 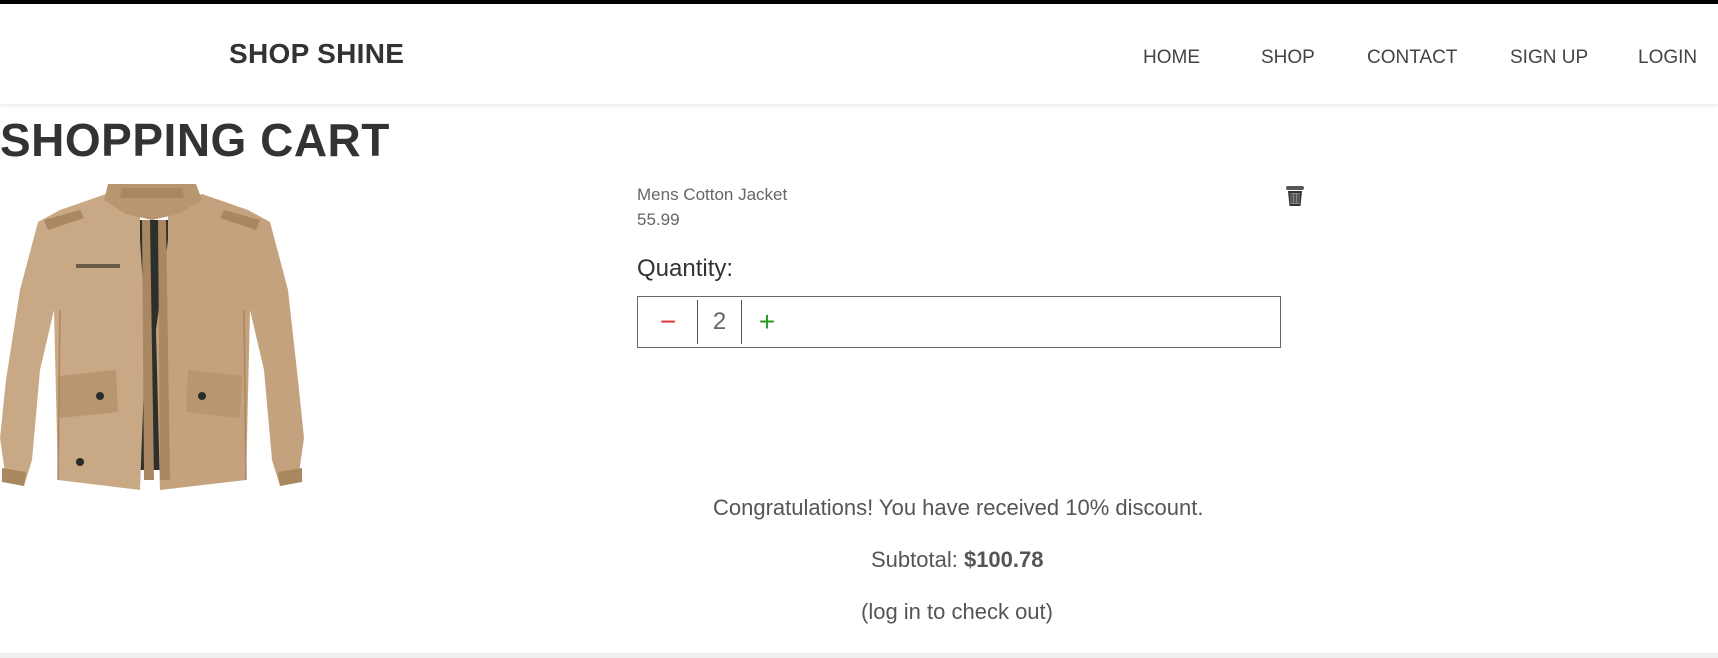 I want to click on quantity-stepper: − 2 +, so click(x=959, y=322).